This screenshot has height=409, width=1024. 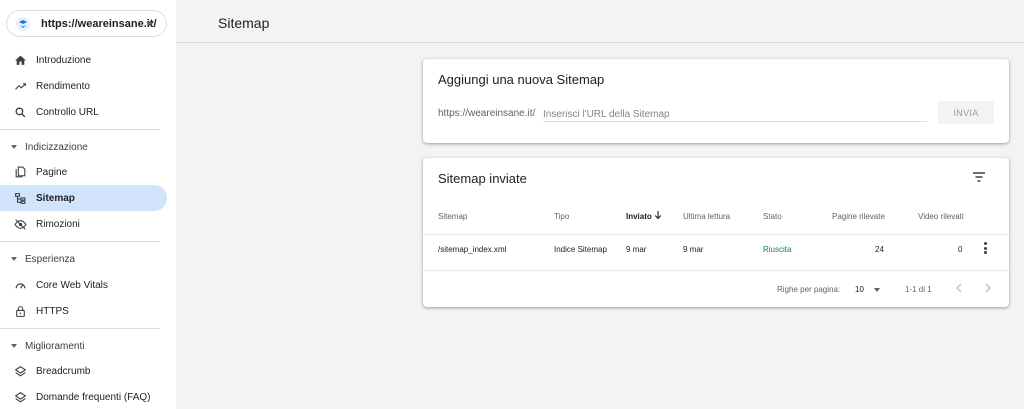 What do you see at coordinates (83, 172) in the screenshot?
I see `sidebar-item-pagine: Pagine` at bounding box center [83, 172].